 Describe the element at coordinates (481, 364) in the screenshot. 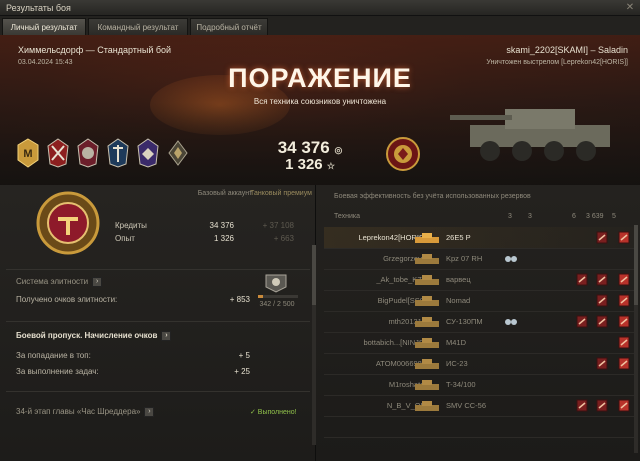

I see `table-row: ATOM0066981 ИС-23` at that location.